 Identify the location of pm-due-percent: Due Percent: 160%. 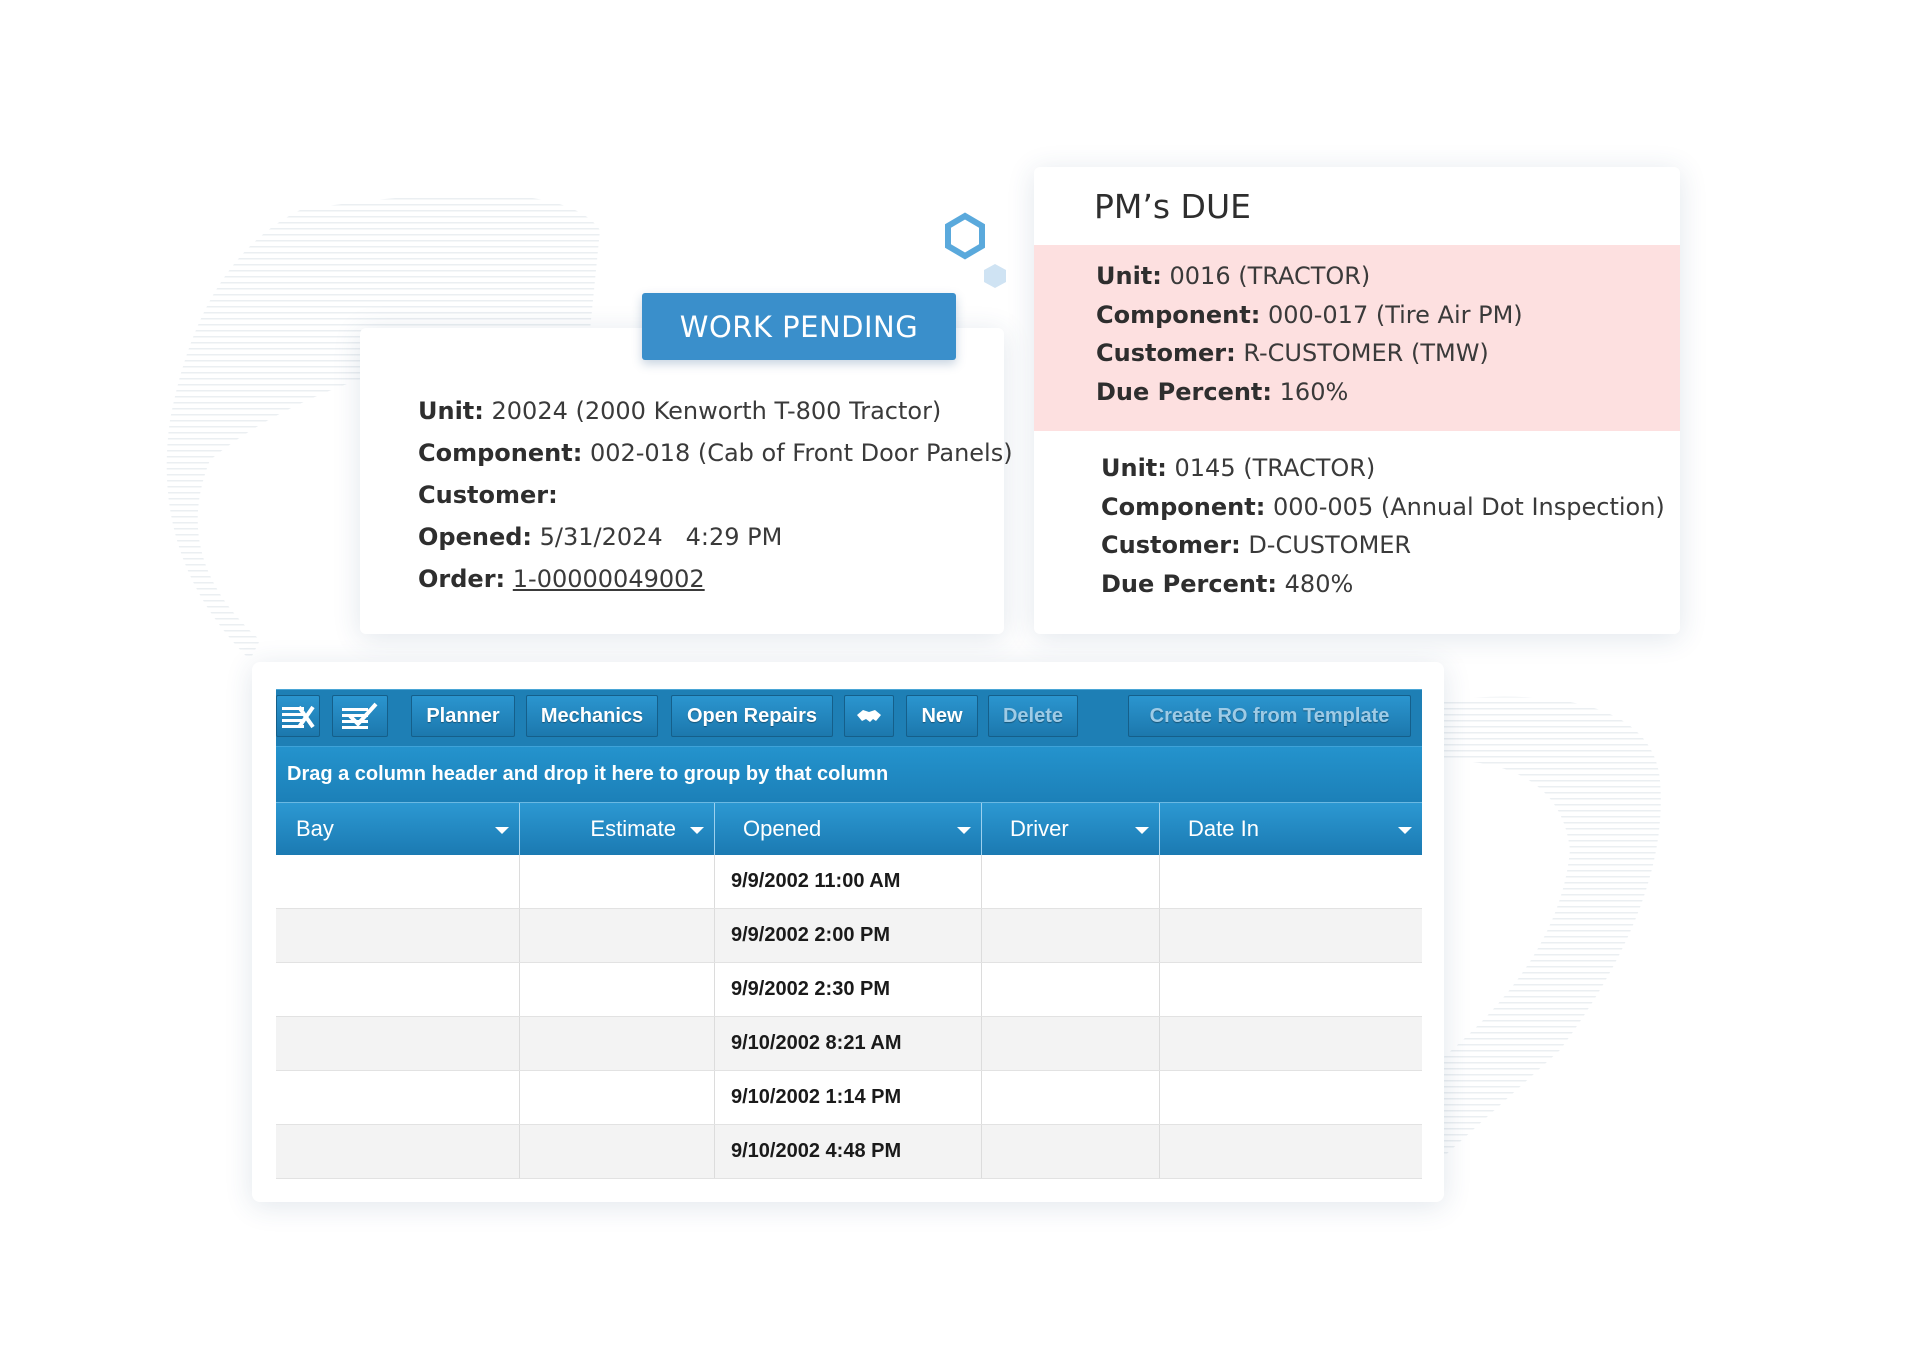
(1222, 391).